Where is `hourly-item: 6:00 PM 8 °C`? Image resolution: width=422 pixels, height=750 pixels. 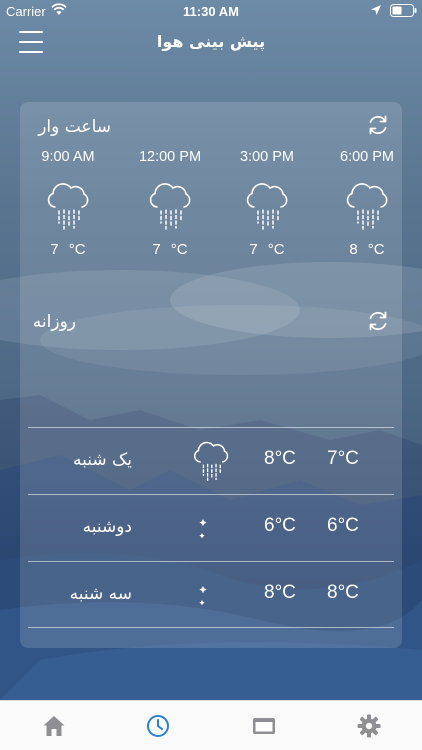 hourly-item: 6:00 PM 8 °C is located at coordinates (362, 203).